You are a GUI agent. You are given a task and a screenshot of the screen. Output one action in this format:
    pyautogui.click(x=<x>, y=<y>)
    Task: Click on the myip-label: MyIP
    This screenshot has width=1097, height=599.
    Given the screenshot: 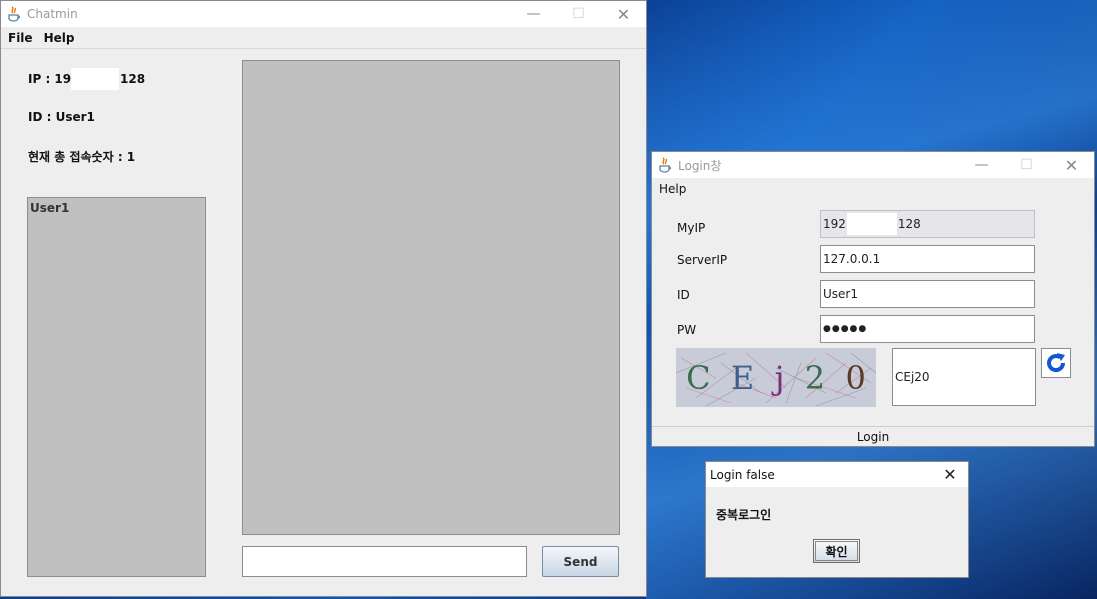 What is the action you would take?
    pyautogui.click(x=691, y=228)
    